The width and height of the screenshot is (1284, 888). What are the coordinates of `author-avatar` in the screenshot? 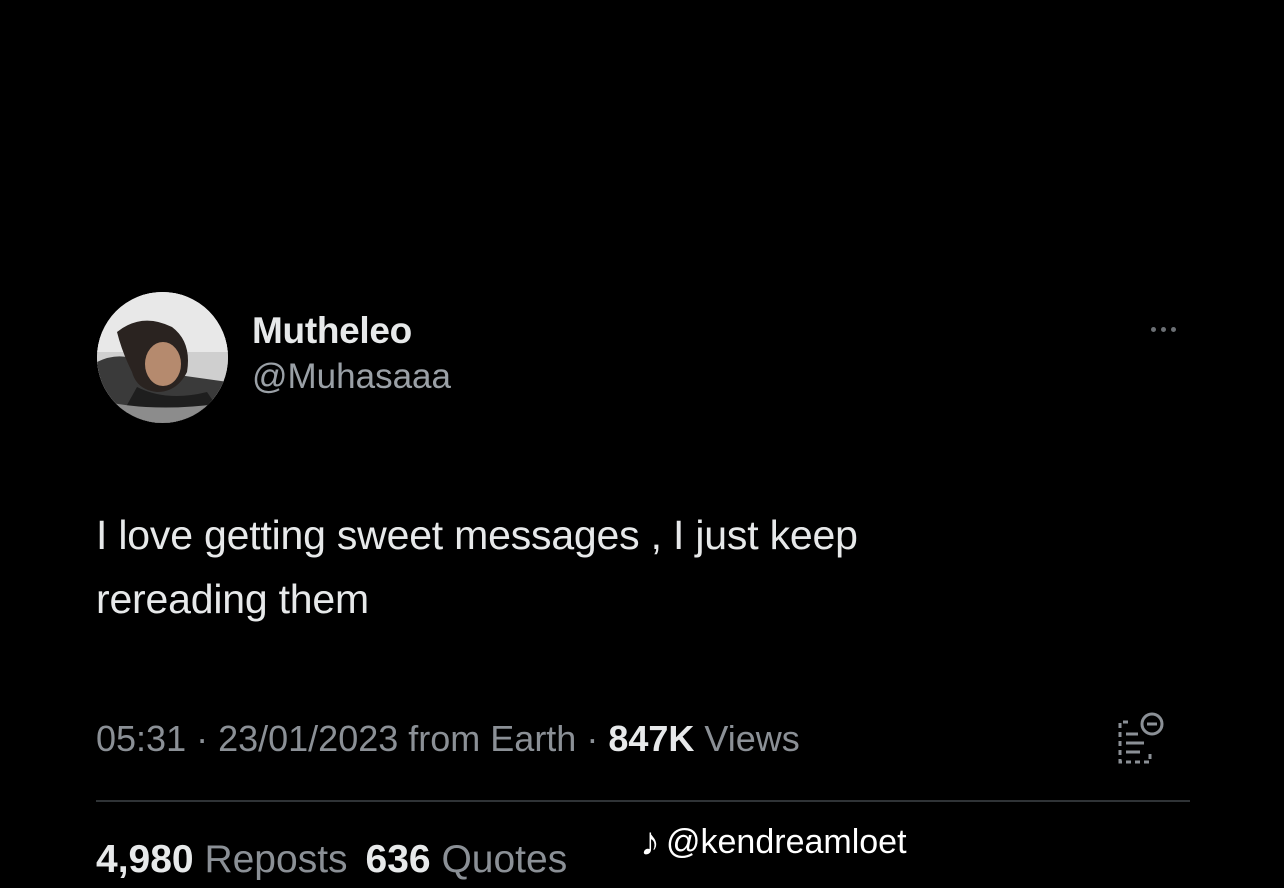 It's located at (162, 357).